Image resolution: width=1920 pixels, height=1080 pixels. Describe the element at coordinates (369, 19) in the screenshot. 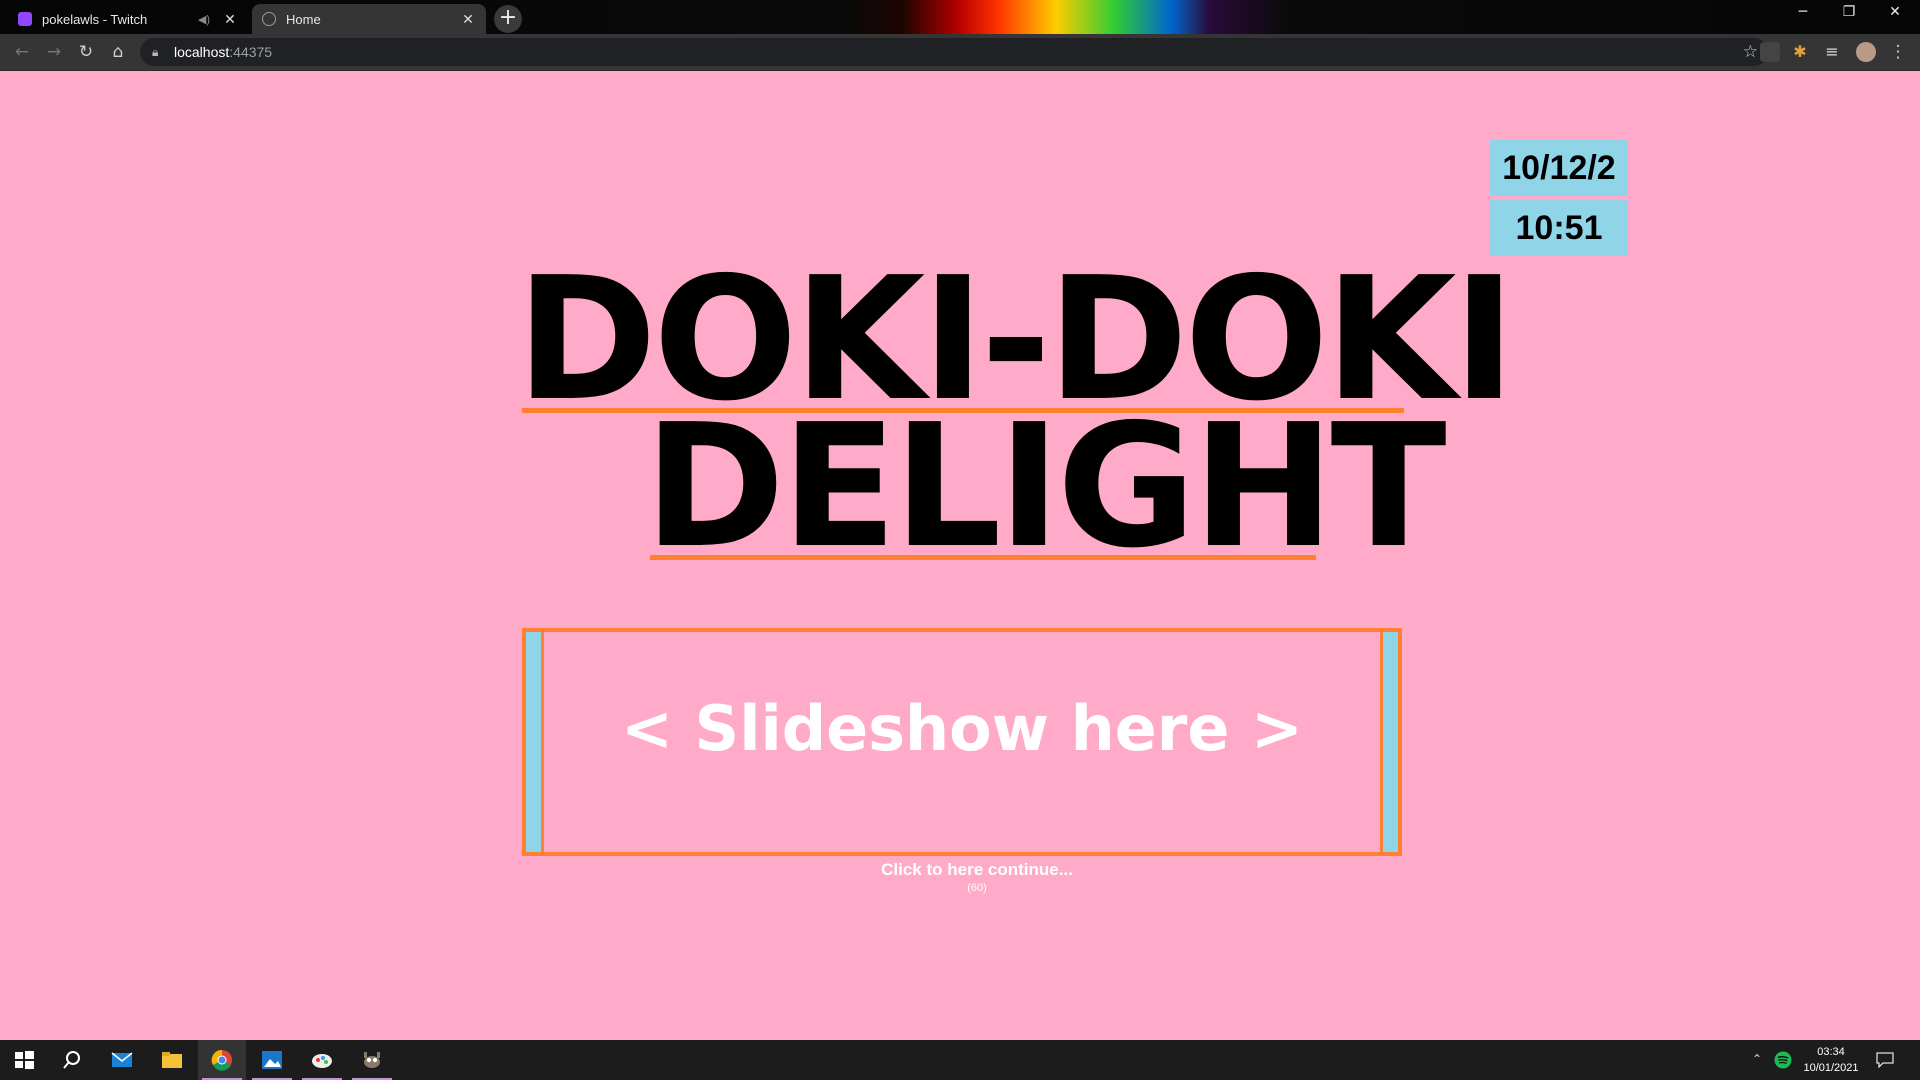

I see `tab-home: Home ✕` at that location.